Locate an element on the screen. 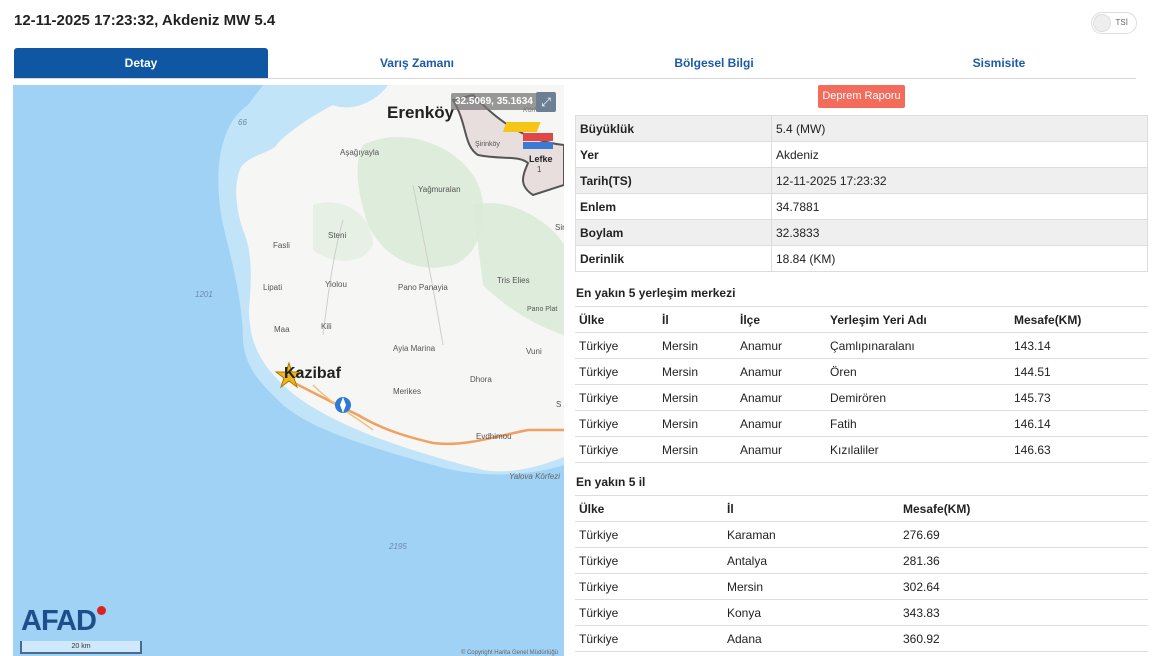  table-row: Türkiye Karaman 276.69 is located at coordinates (861, 534).